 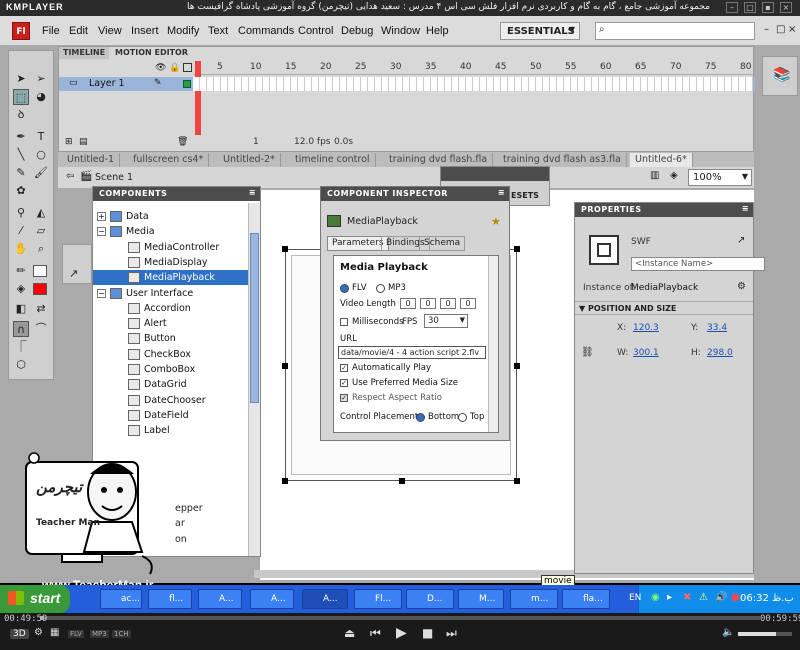 I want to click on menu-window: Window, so click(x=400, y=31).